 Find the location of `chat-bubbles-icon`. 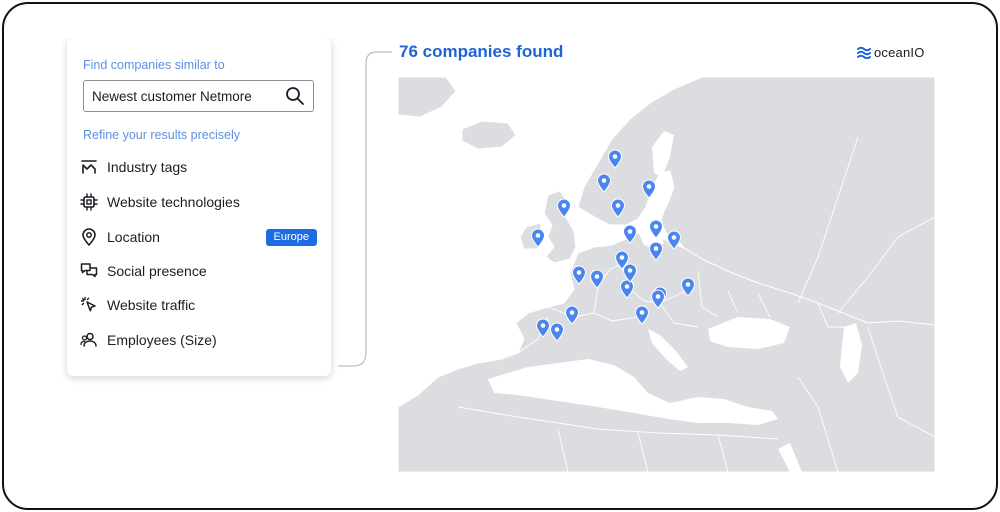

chat-bubbles-icon is located at coordinates (89, 270).